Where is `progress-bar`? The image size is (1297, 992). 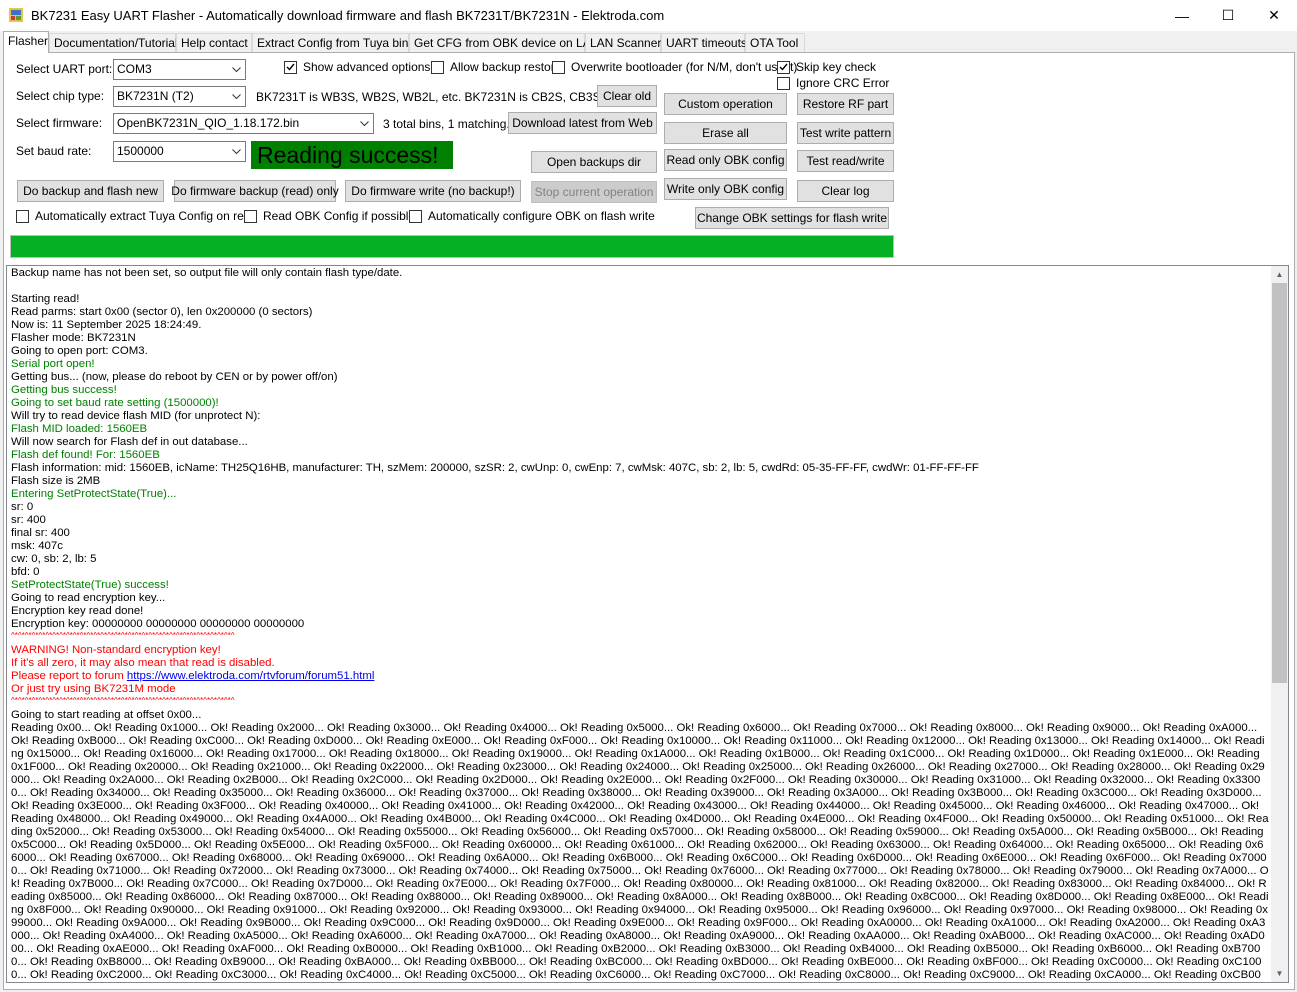
progress-bar is located at coordinates (452, 246).